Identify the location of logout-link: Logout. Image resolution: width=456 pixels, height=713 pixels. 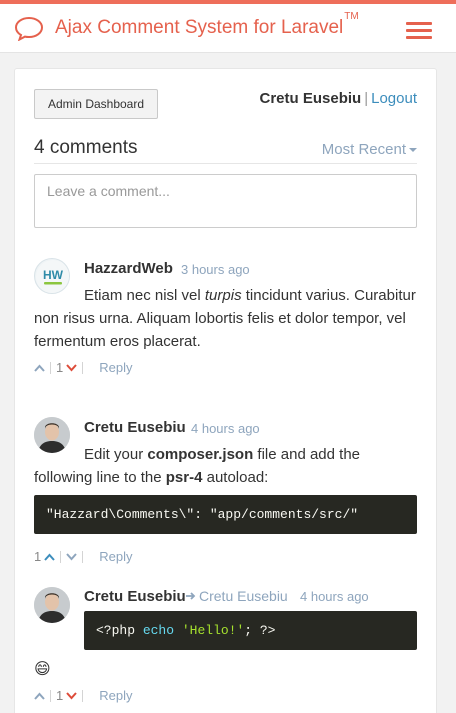
(394, 98).